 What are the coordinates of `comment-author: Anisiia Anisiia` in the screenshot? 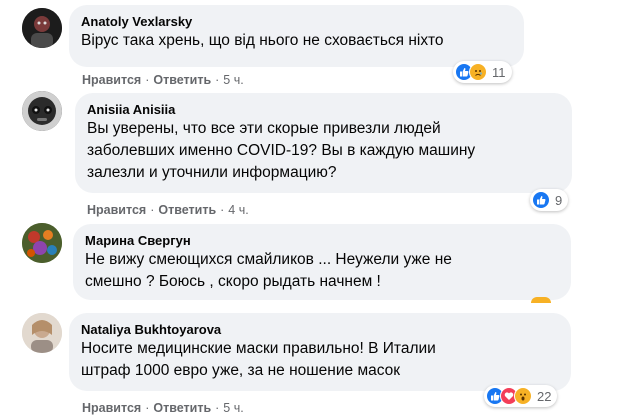 It's located at (323, 109).